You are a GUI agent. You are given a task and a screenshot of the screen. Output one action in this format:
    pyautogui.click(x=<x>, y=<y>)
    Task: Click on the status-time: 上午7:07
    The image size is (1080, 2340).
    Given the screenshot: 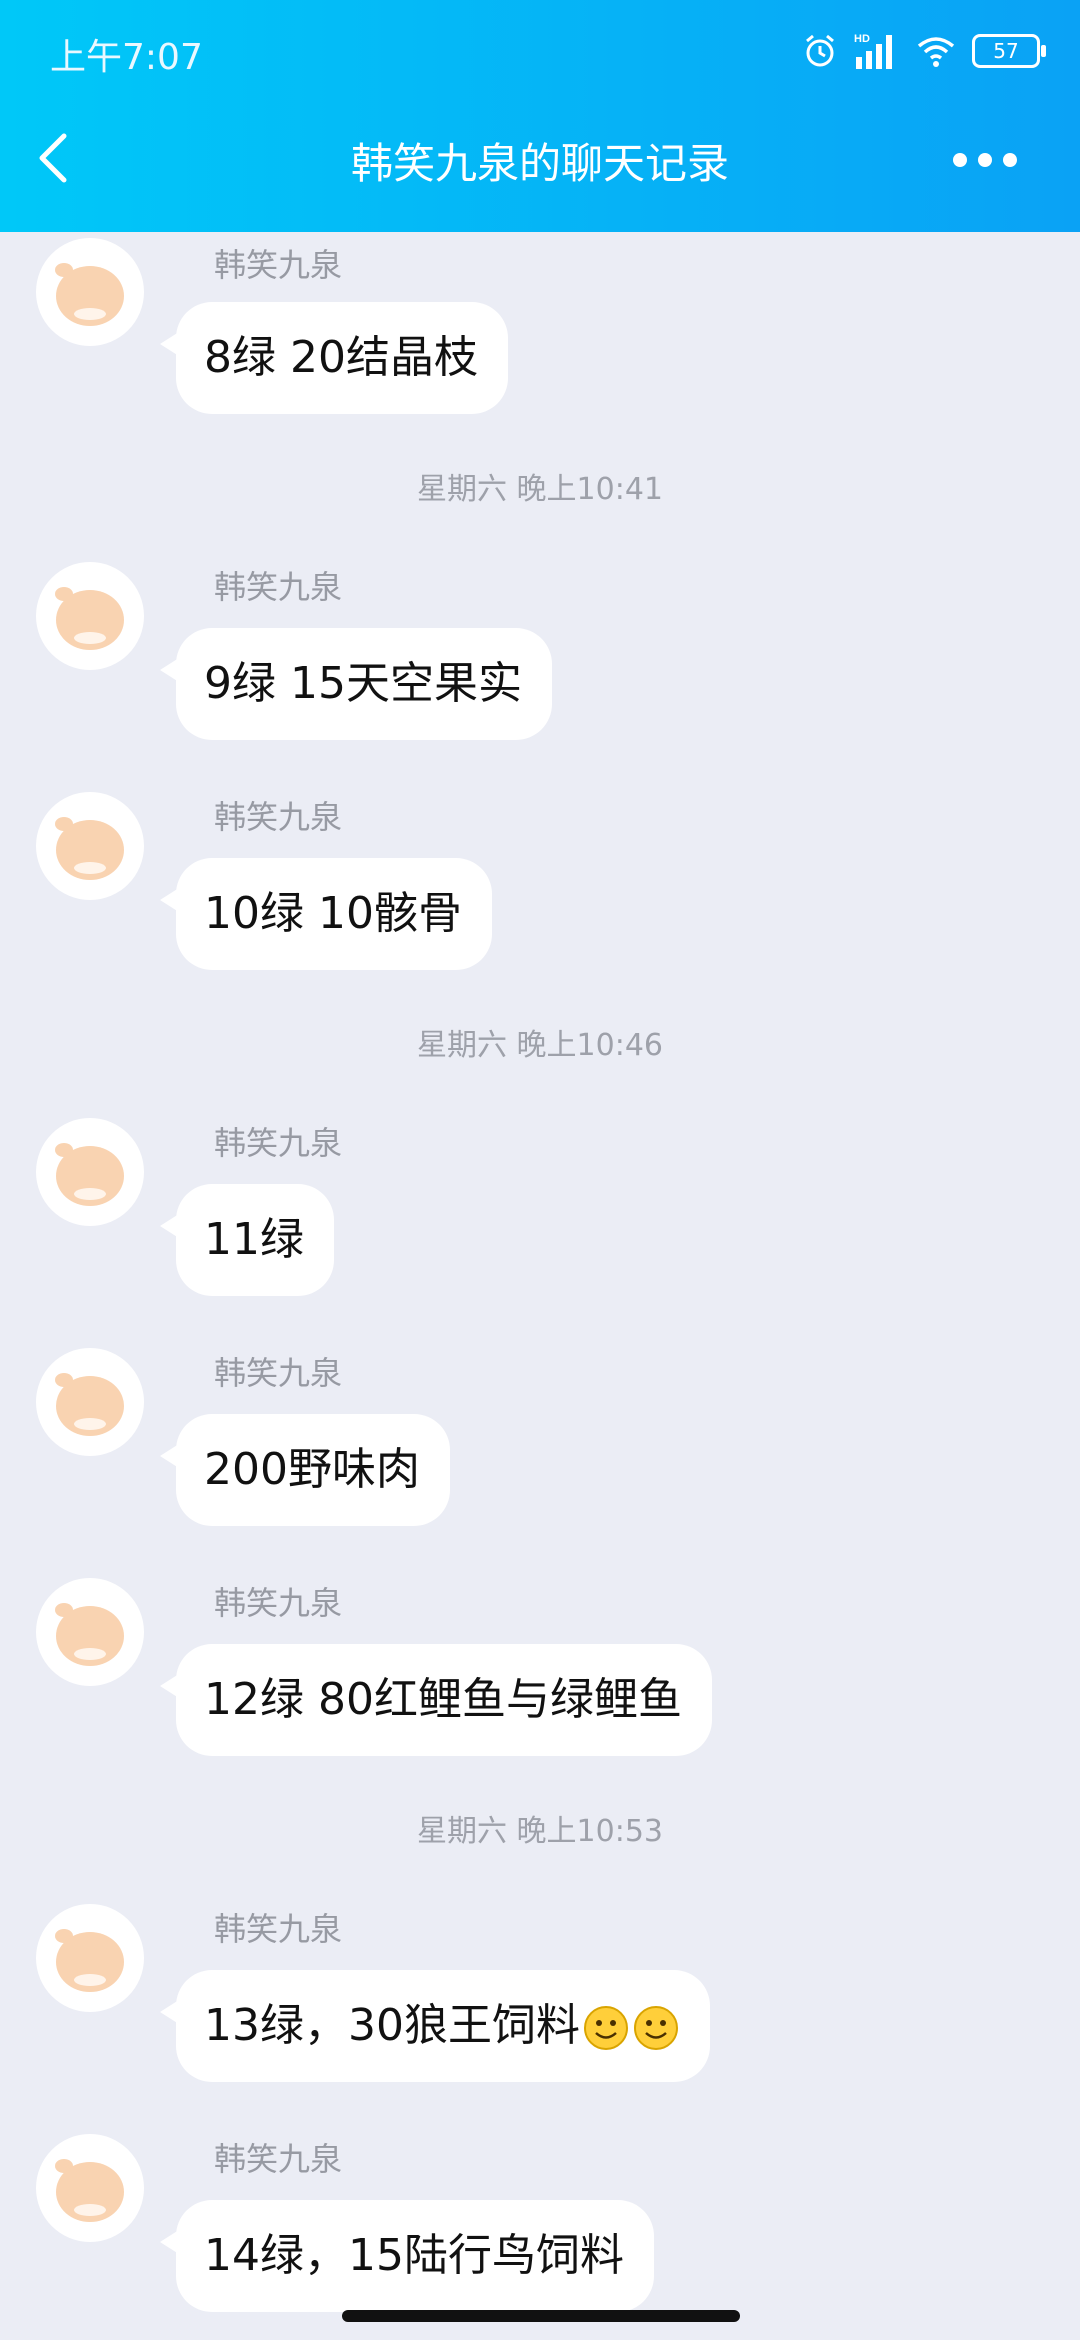 What is the action you would take?
    pyautogui.click(x=126, y=57)
    